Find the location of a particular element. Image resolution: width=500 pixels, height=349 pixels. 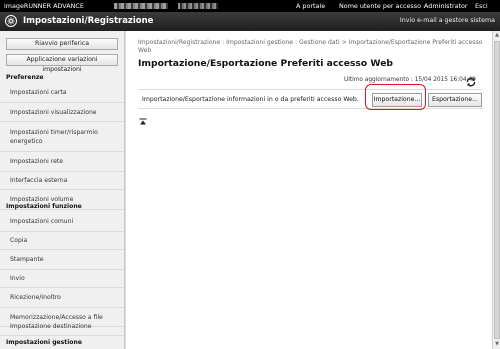

scroll-up-icon: ▲ is located at coordinates (497, 35).